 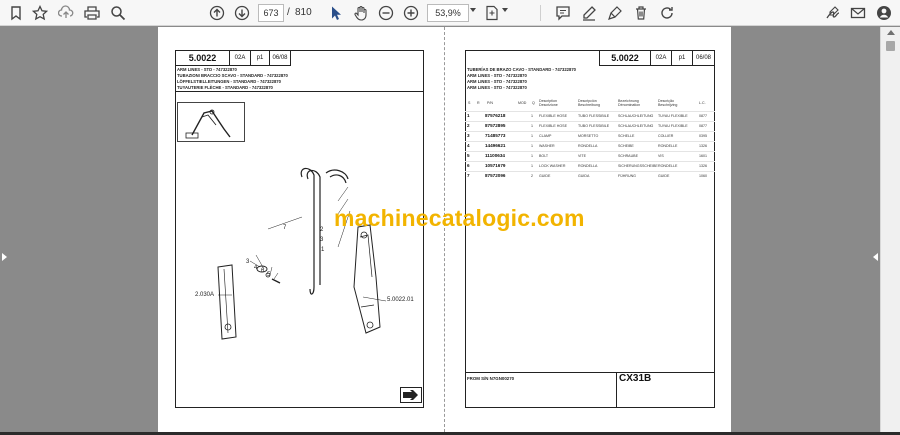 What do you see at coordinates (386, 13) in the screenshot?
I see `zoom-out-icon` at bounding box center [386, 13].